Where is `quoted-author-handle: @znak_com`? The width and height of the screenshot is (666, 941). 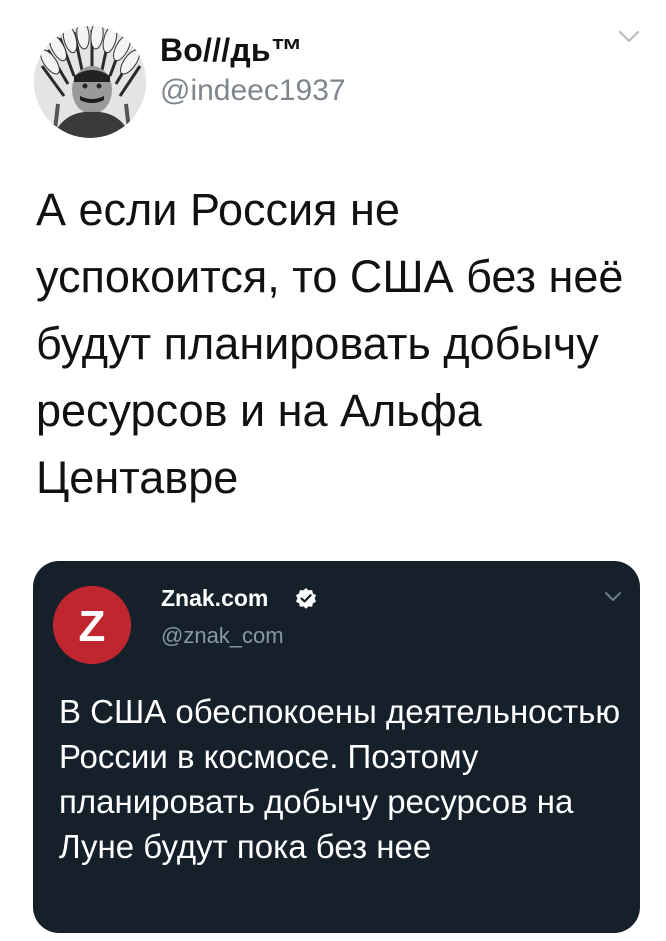
quoted-author-handle: @znak_com is located at coordinates (222, 636).